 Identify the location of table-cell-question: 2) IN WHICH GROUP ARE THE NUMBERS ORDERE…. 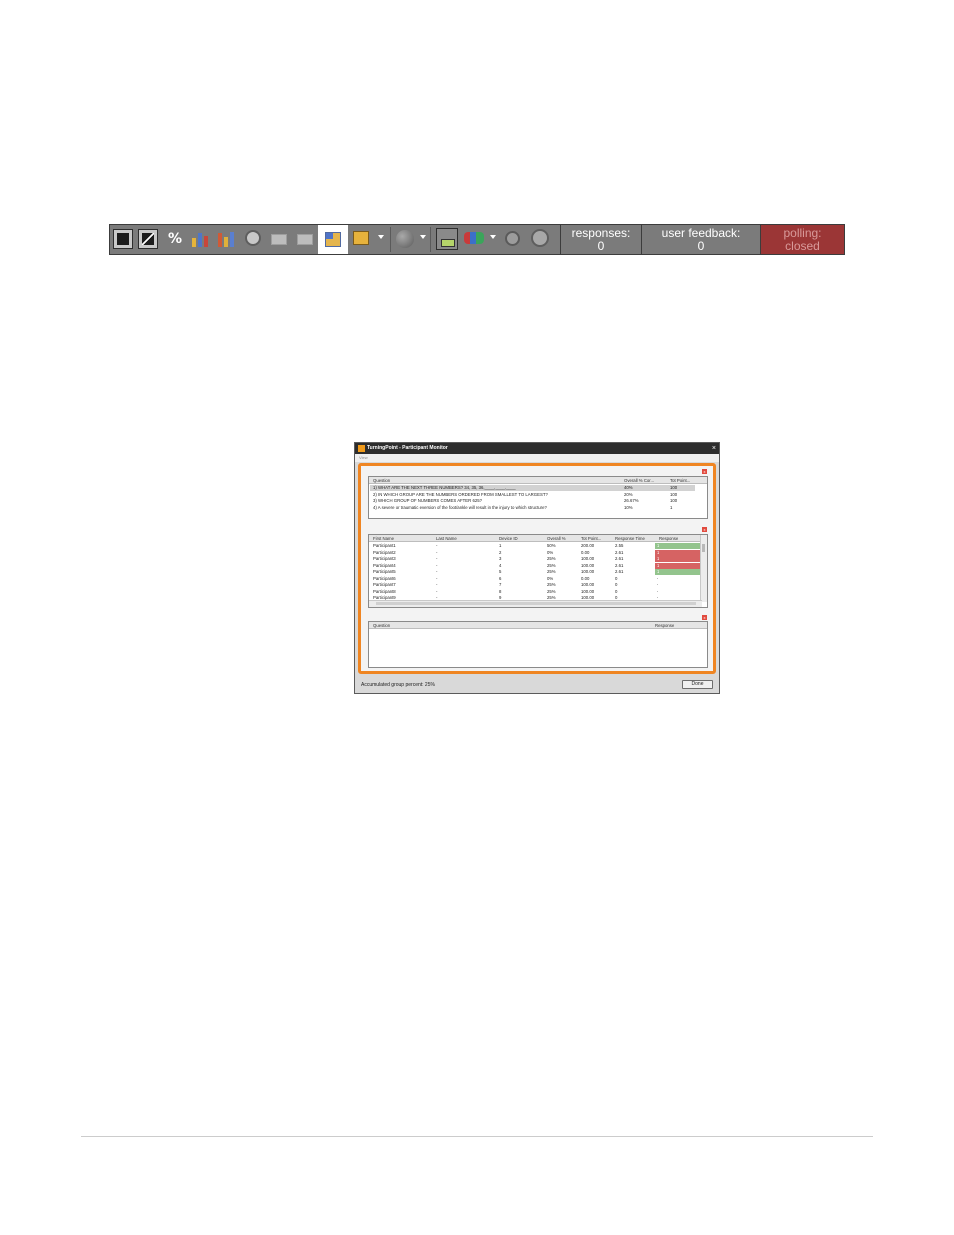
(493, 495).